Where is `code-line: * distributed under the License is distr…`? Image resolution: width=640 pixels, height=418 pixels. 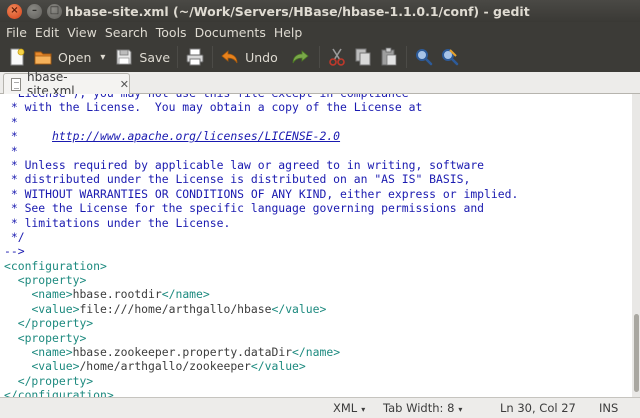
code-line: * distributed under the License is distr… is located at coordinates (318, 179).